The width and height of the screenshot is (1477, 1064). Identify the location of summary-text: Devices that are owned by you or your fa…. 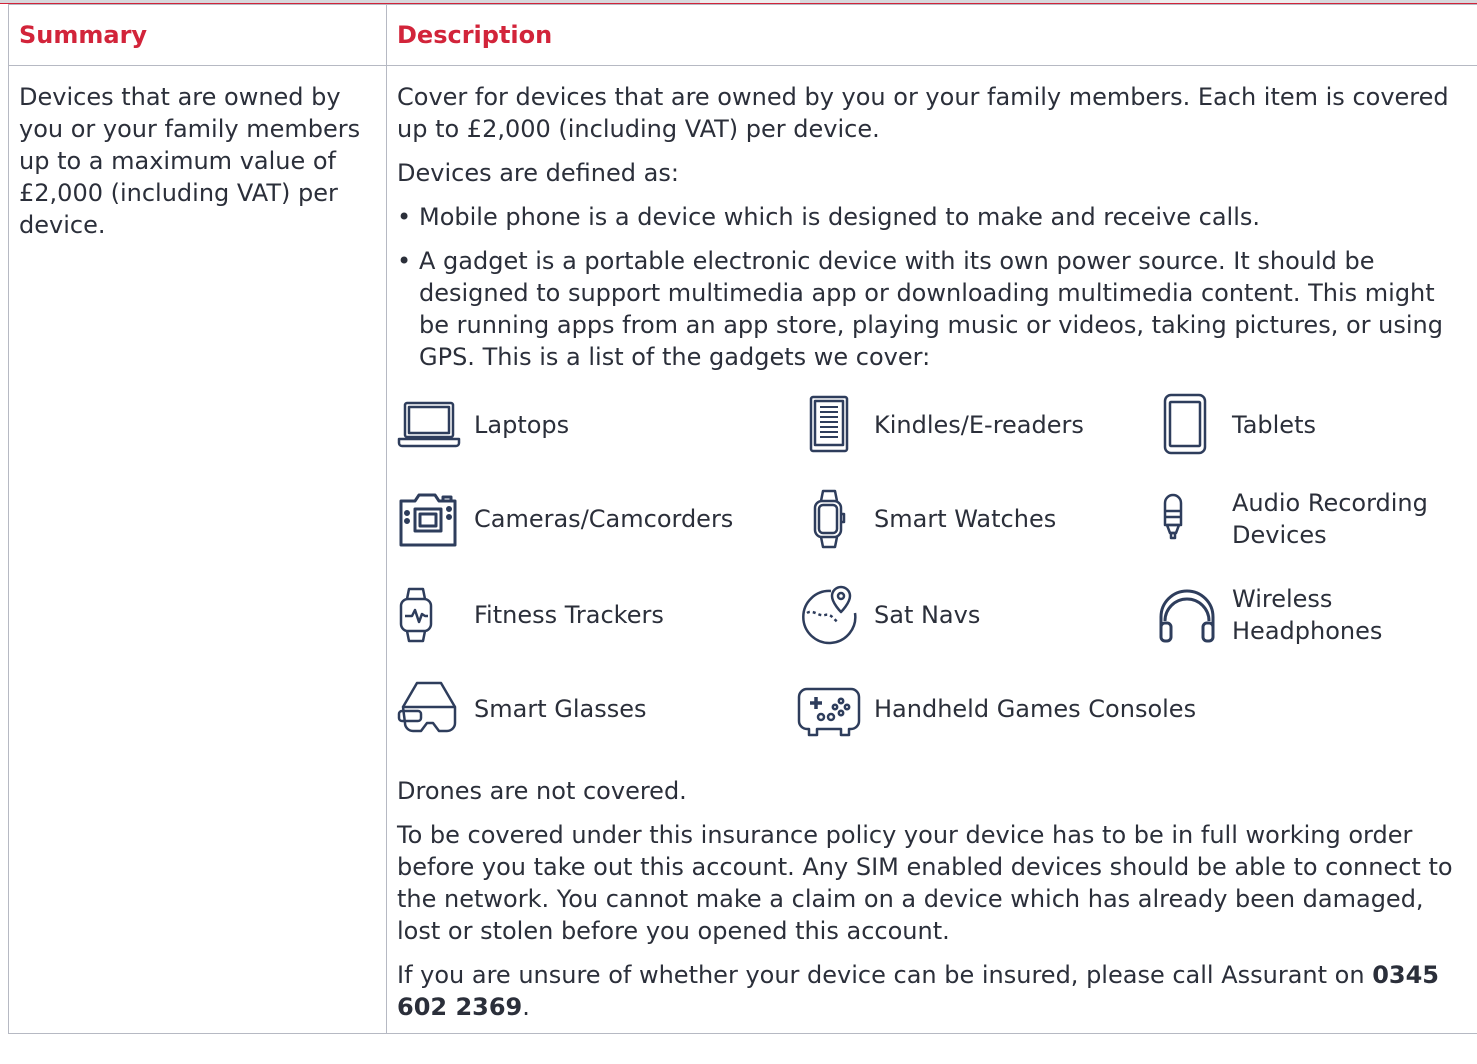
(190, 161).